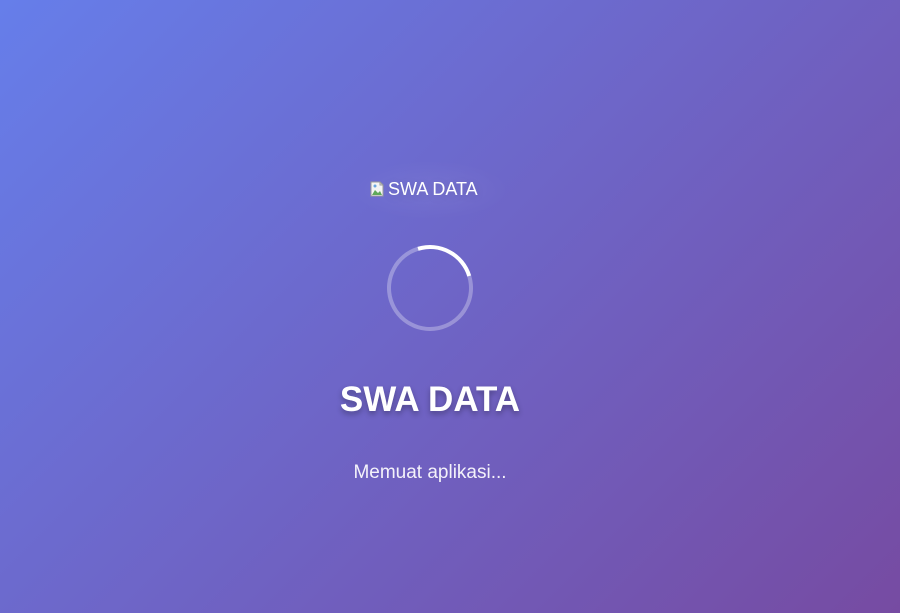 The image size is (900, 613). Describe the element at coordinates (433, 189) in the screenshot. I see `logo-alt-text: SWA DATA` at that location.